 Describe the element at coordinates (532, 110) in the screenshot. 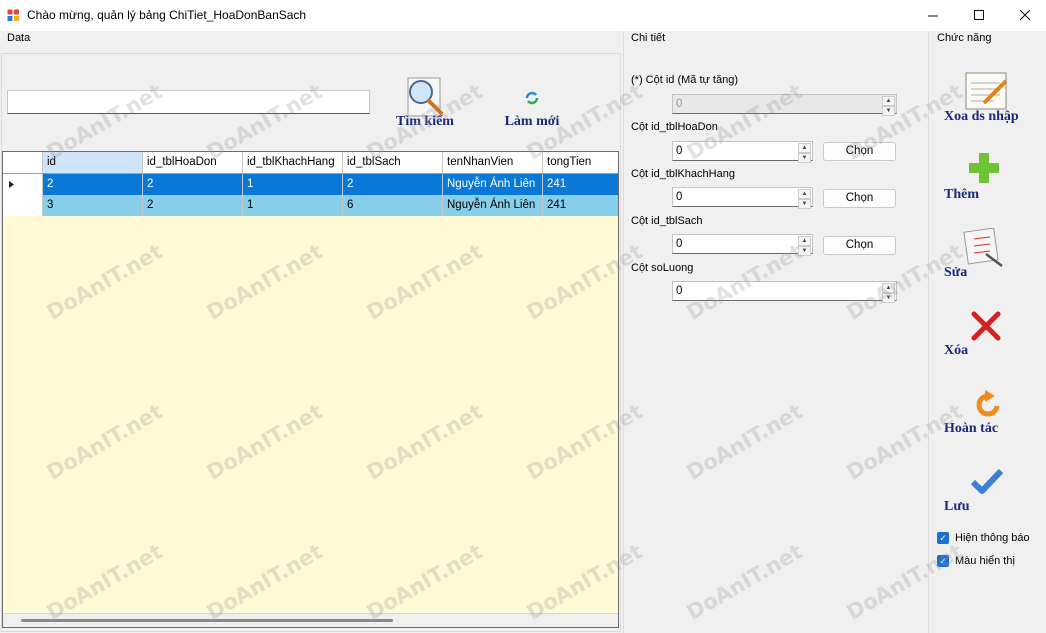

I see `refresh-button: Làm mới` at that location.